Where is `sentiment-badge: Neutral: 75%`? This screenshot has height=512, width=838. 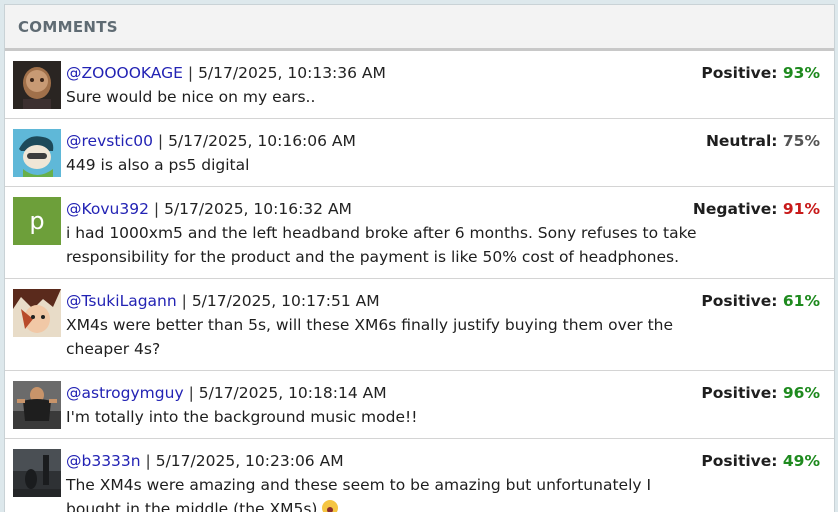
sentiment-badge: Neutral: 75% is located at coordinates (762, 141).